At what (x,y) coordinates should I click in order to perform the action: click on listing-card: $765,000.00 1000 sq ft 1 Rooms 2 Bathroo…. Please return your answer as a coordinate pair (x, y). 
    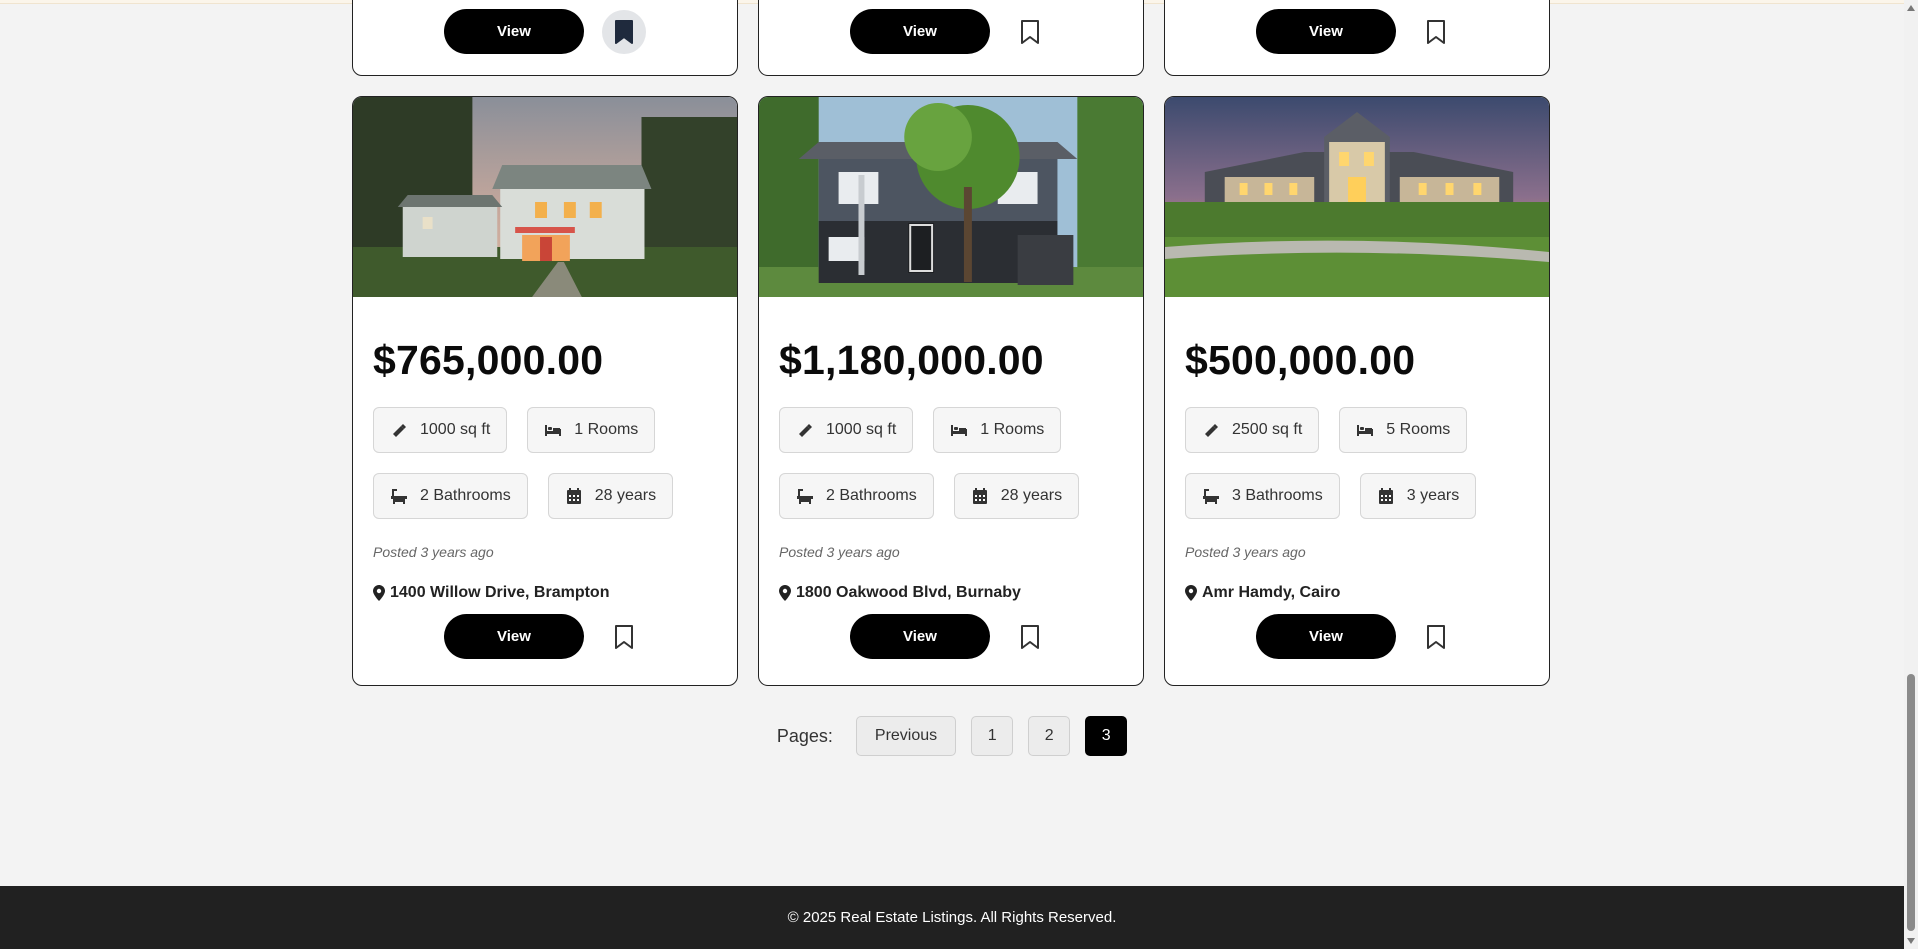
    Looking at the image, I should click on (545, 391).